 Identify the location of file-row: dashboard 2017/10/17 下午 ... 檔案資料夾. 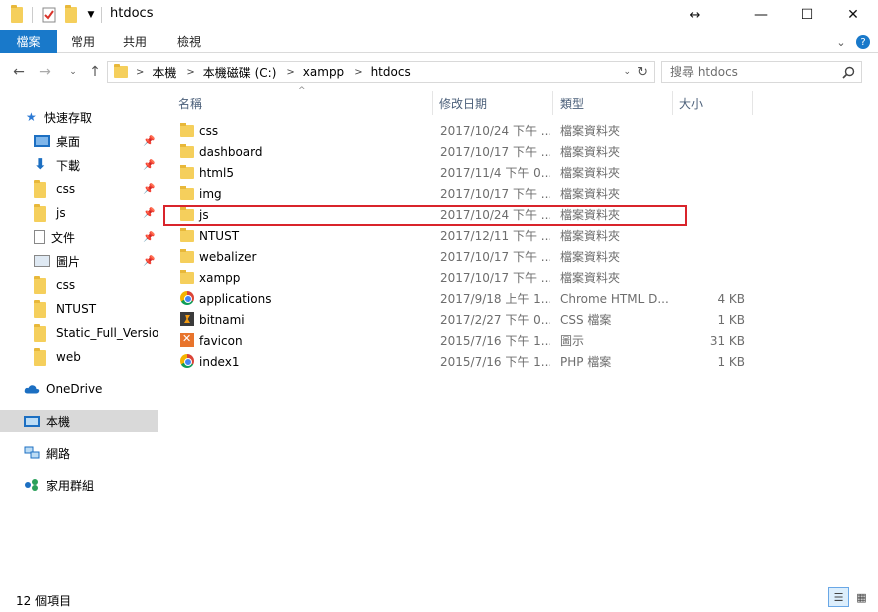
(518, 151).